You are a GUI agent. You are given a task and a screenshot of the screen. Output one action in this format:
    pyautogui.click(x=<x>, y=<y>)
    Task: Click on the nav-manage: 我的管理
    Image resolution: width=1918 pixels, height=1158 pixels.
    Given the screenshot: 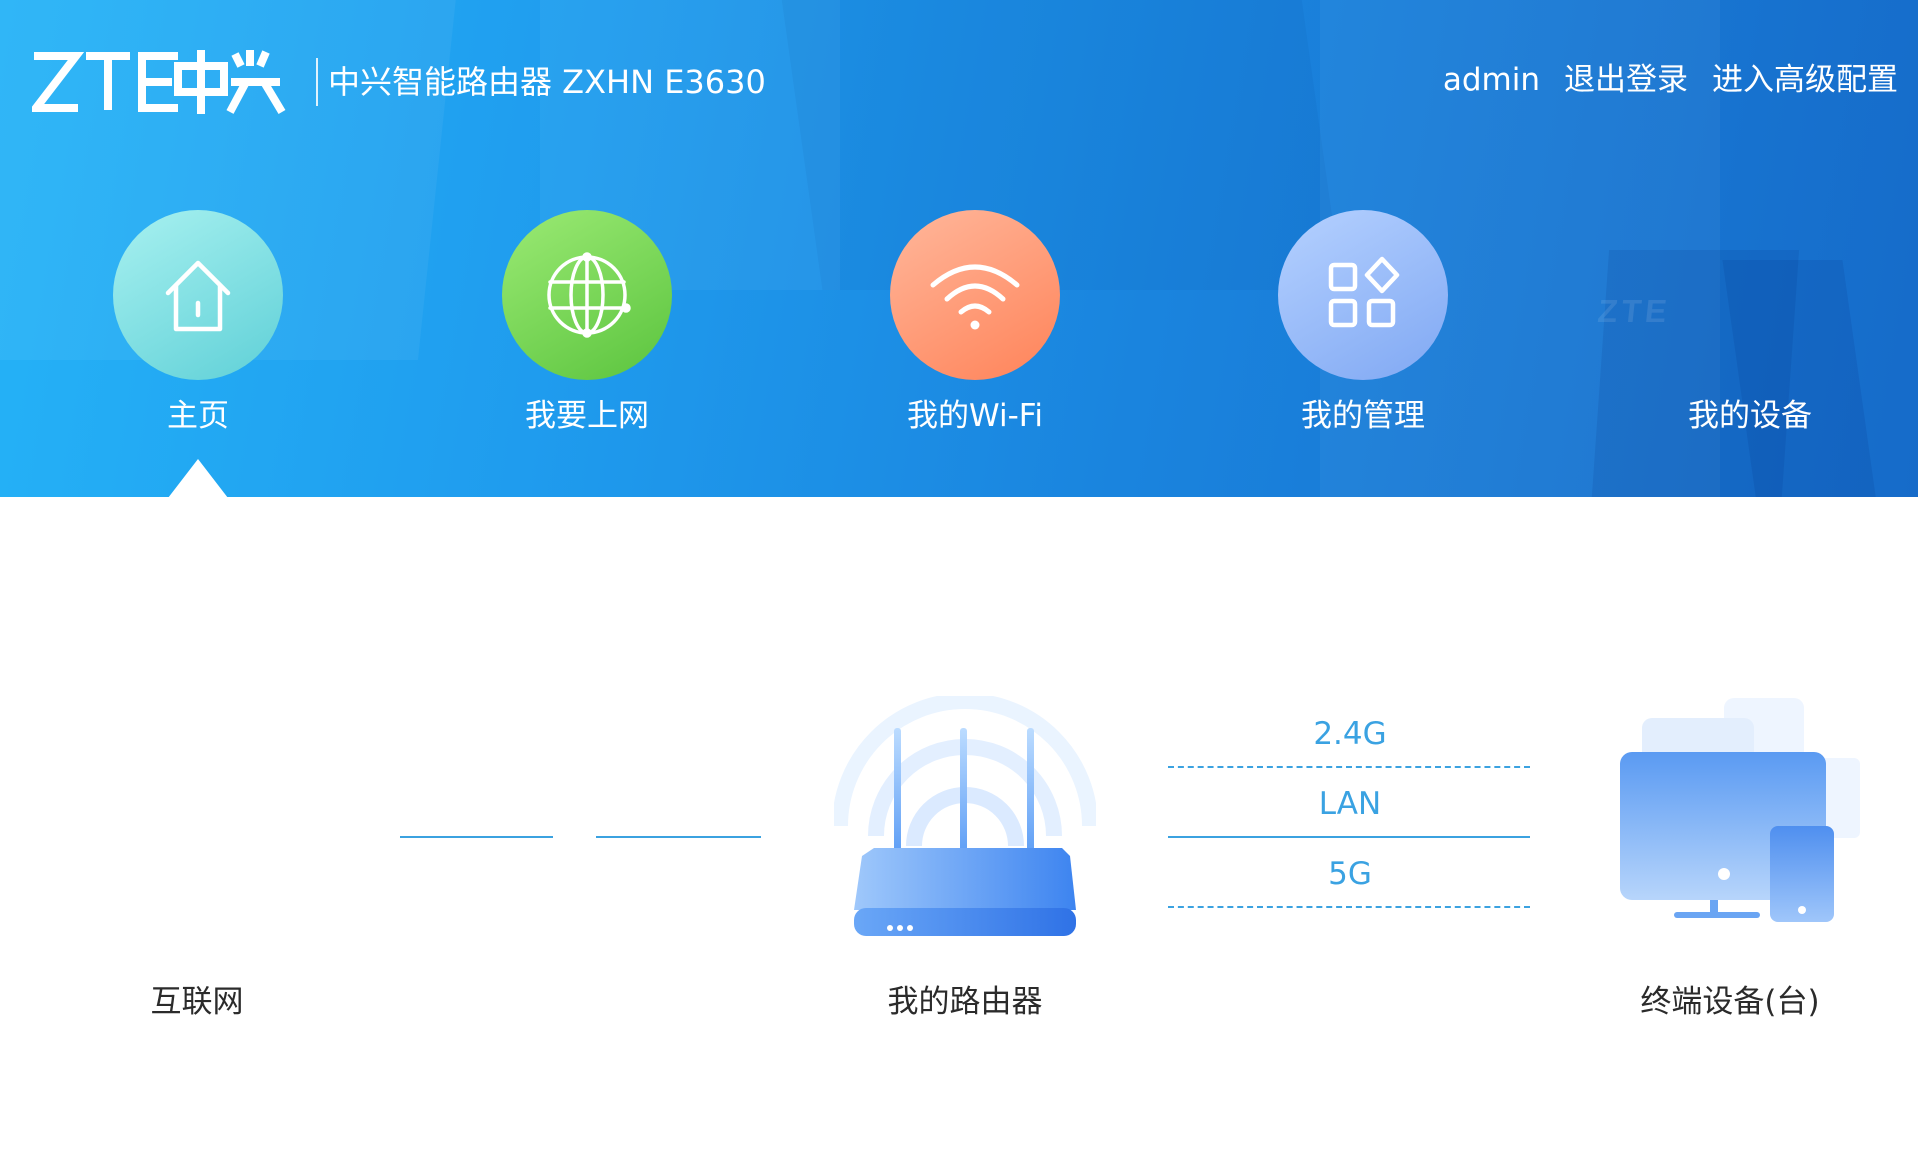 What is the action you would take?
    pyautogui.click(x=1363, y=324)
    